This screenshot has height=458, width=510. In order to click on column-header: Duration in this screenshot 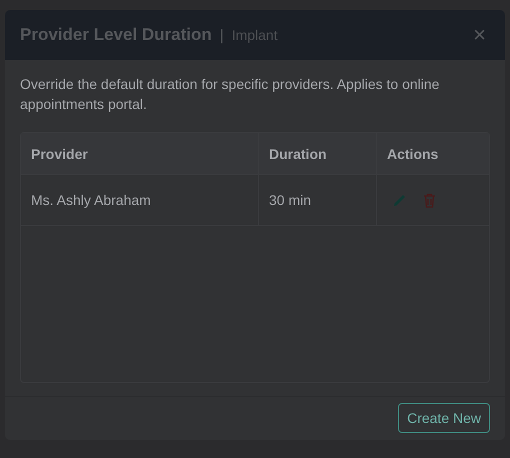, I will do `click(318, 153)`.